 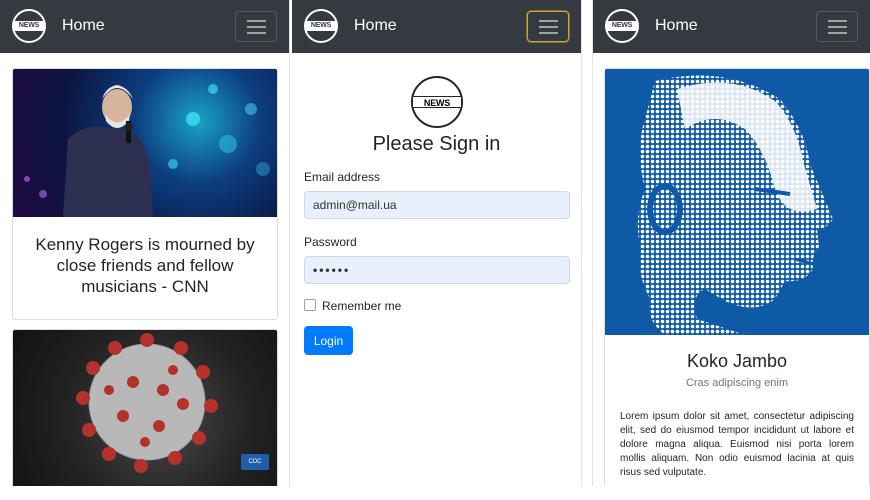 What do you see at coordinates (361, 306) in the screenshot?
I see `remember-me-label: Remember me` at bounding box center [361, 306].